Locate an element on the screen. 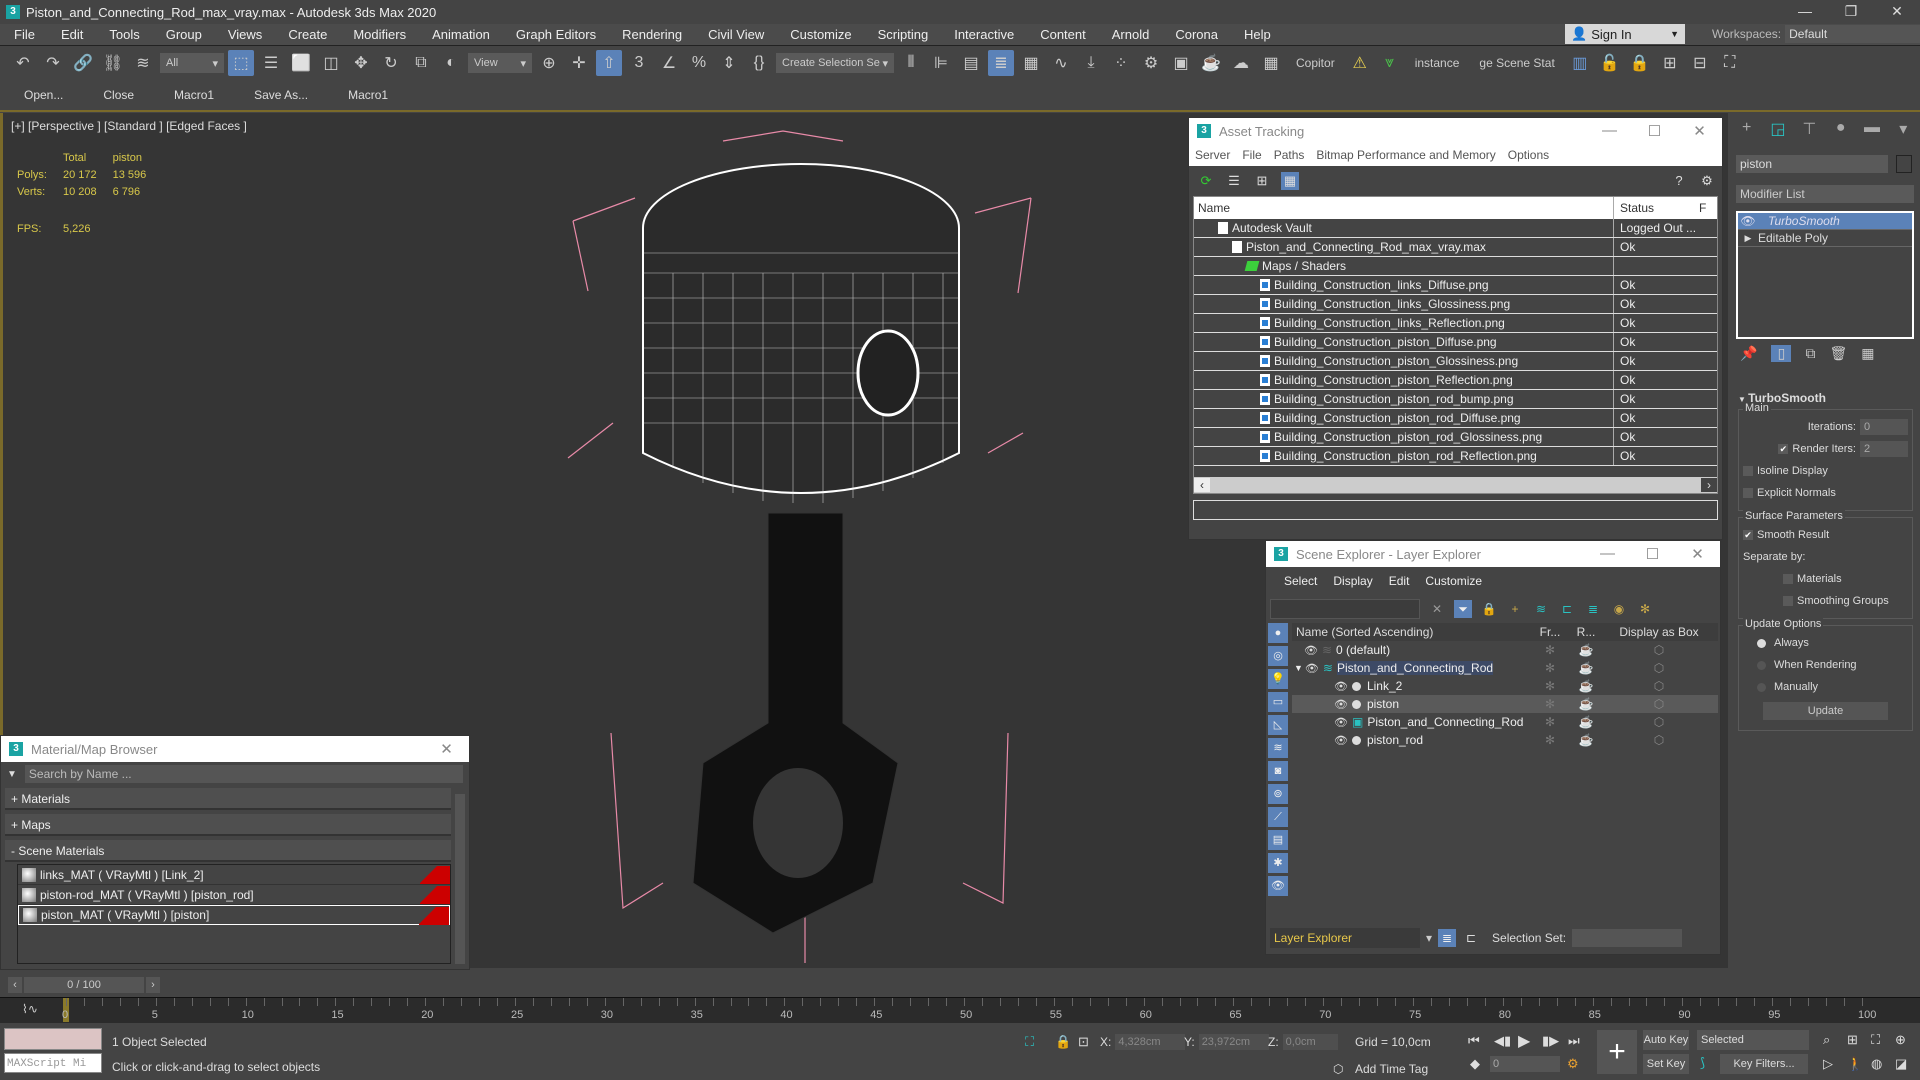 The height and width of the screenshot is (1080, 1920). scene-explorer-titlebar: 3 Scene Explorer - Layer Explorer — ☐ ✕ is located at coordinates (1493, 554).